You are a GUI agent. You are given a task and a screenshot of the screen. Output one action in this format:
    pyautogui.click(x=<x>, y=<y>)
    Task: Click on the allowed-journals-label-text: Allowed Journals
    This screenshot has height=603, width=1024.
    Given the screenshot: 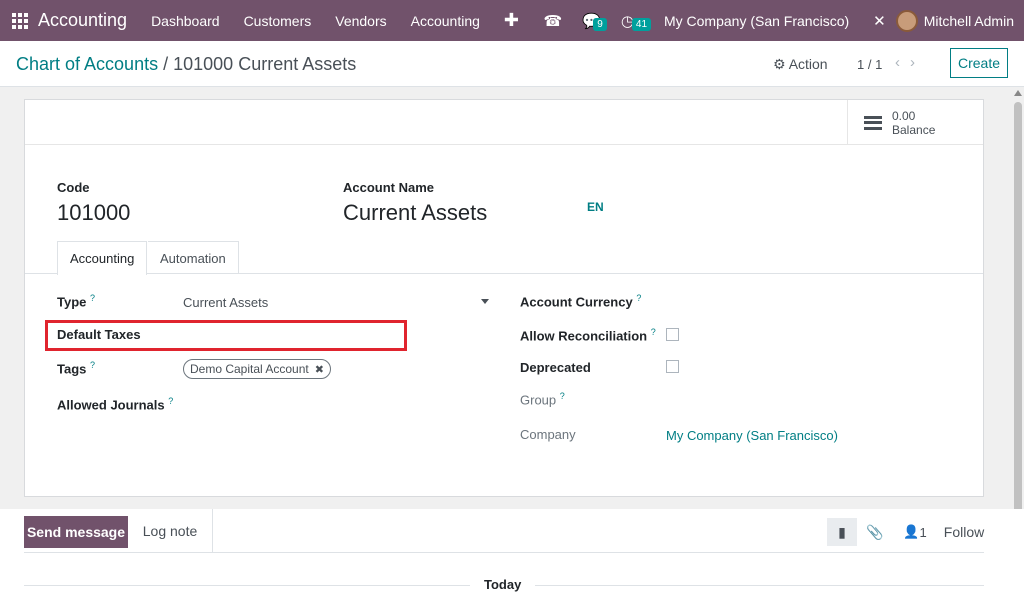 What is the action you would take?
    pyautogui.click(x=111, y=405)
    